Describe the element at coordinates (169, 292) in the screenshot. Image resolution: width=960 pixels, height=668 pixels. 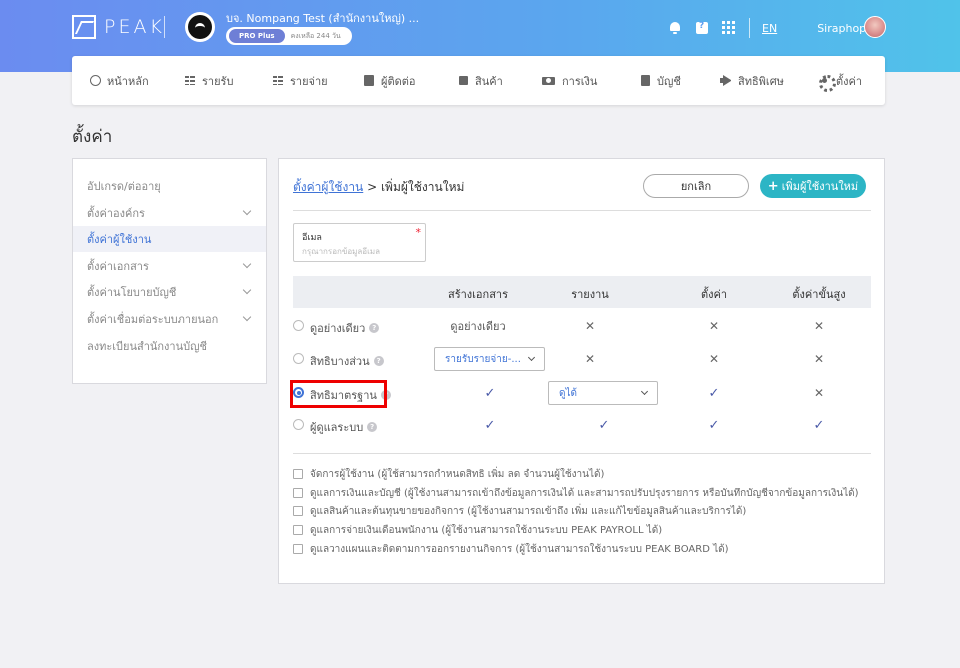
I see `sidebar-item-accounting-policy: ตั้งค่านโยบายบัญชี` at that location.